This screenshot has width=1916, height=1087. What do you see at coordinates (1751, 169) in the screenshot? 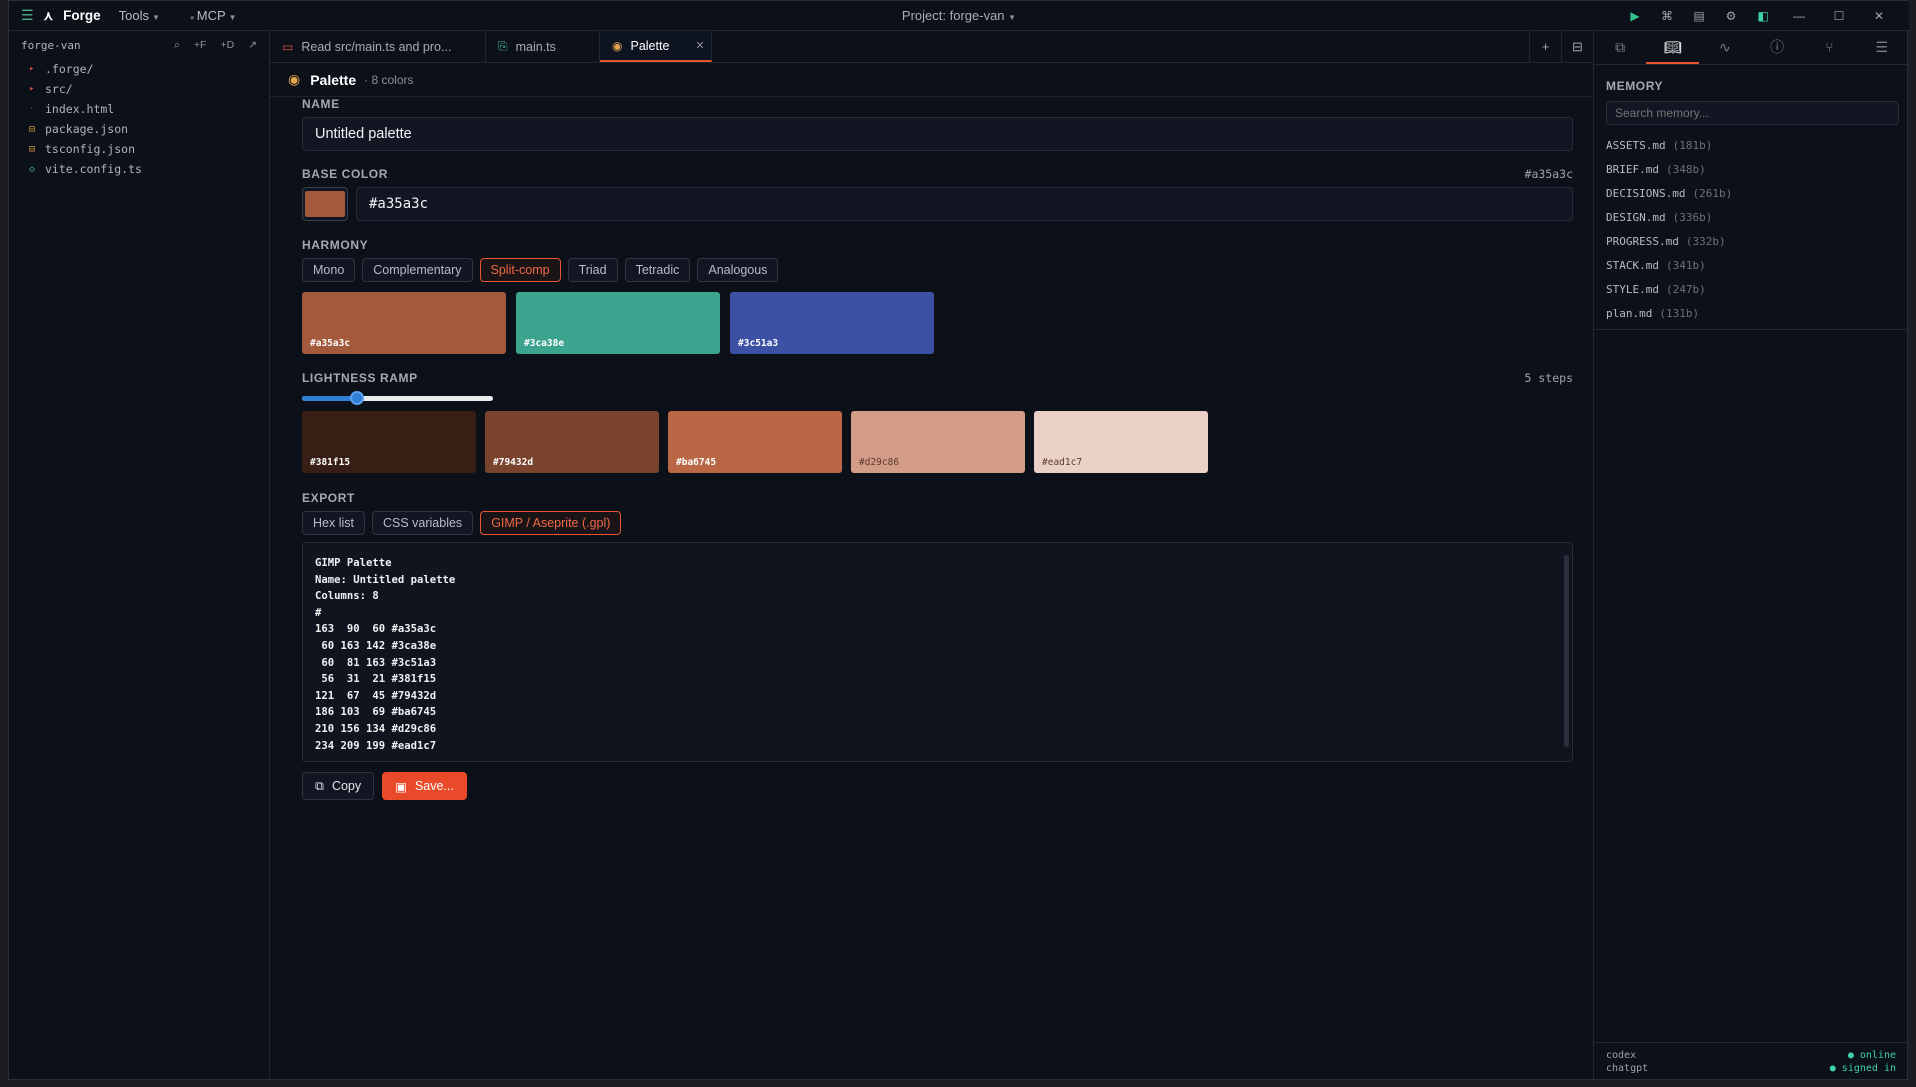
I see `memory-item: BRIEF.md (348b)` at bounding box center [1751, 169].